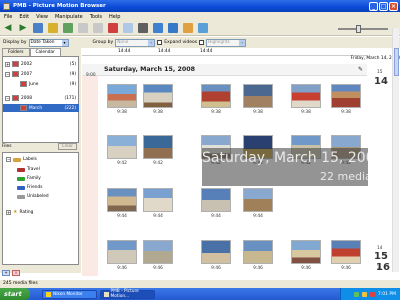  What do you see at coordinates (122, 216) in the screenshot?
I see `thumbnail-time: 9:44` at bounding box center [122, 216].